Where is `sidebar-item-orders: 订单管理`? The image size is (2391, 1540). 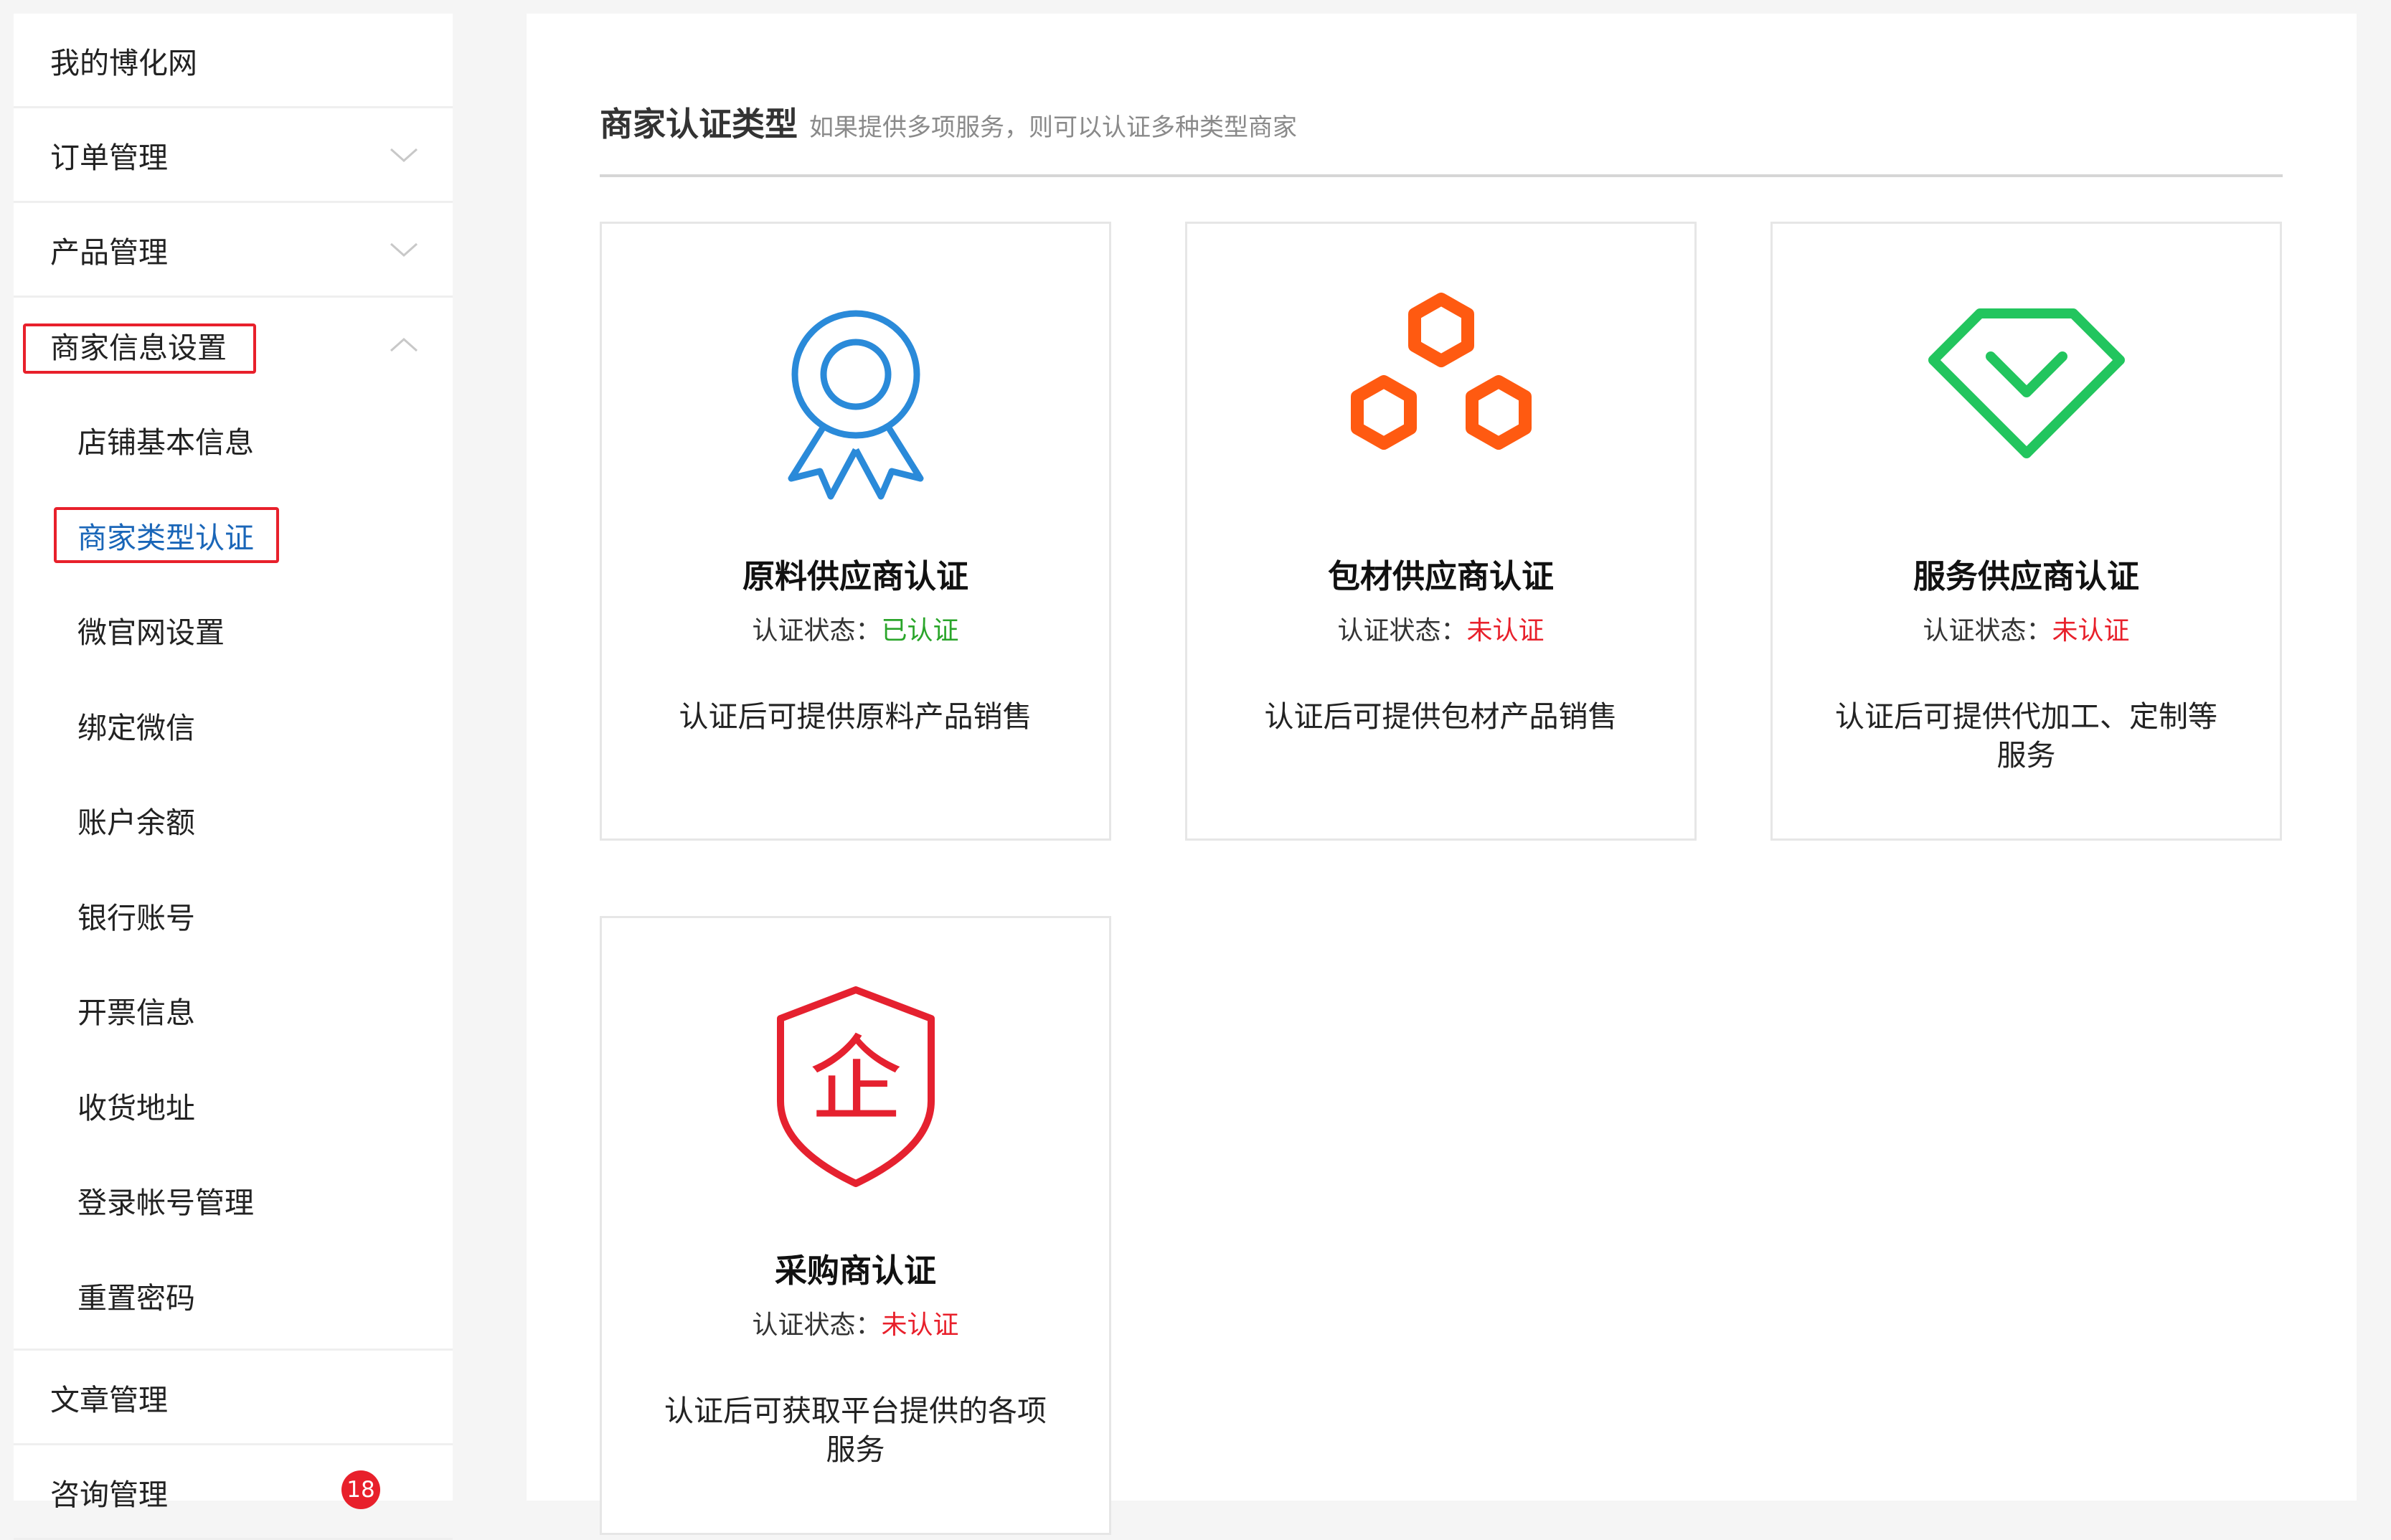
sidebar-item-orders: 订单管理 is located at coordinates (234, 155).